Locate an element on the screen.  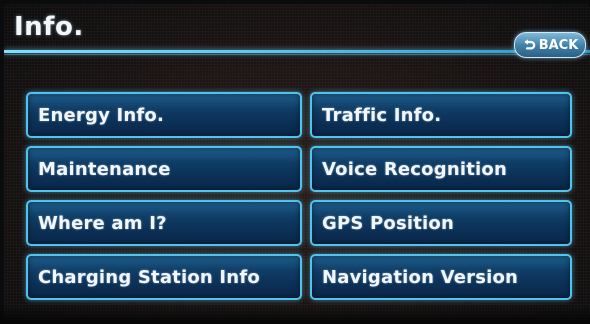
navigation-version-button: Navigation Version is located at coordinates (441, 277).